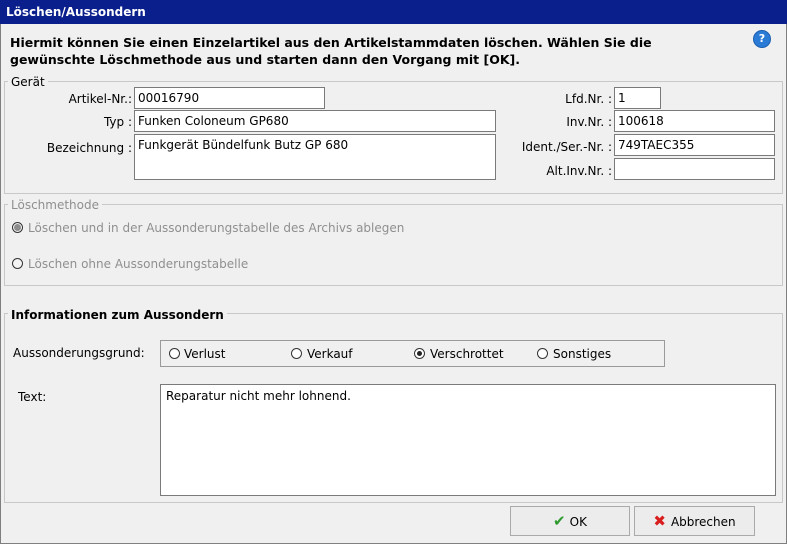 This screenshot has height=545, width=787. Describe the element at coordinates (17, 263) in the screenshot. I see `radio-ohne-aussonderung` at that location.